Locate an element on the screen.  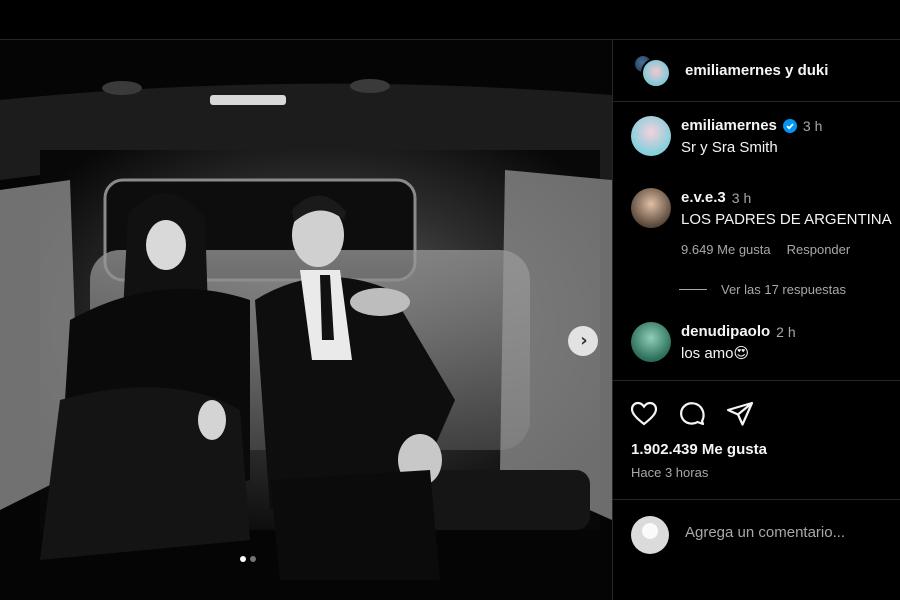
comments-list: emiliamernes 3 h Sr y Sra Smith e.v.e.3 is located at coordinates (756, 241).